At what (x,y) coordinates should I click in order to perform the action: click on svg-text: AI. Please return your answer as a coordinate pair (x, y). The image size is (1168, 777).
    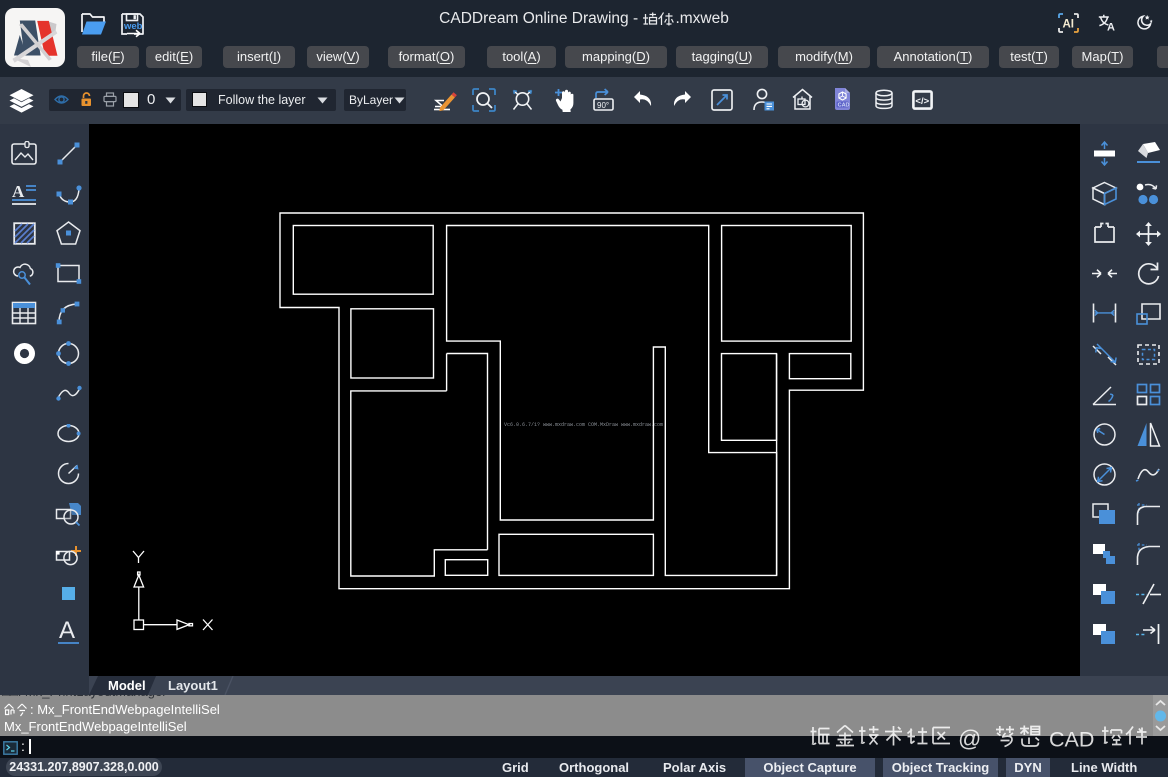
    Looking at the image, I should click on (1069, 25).